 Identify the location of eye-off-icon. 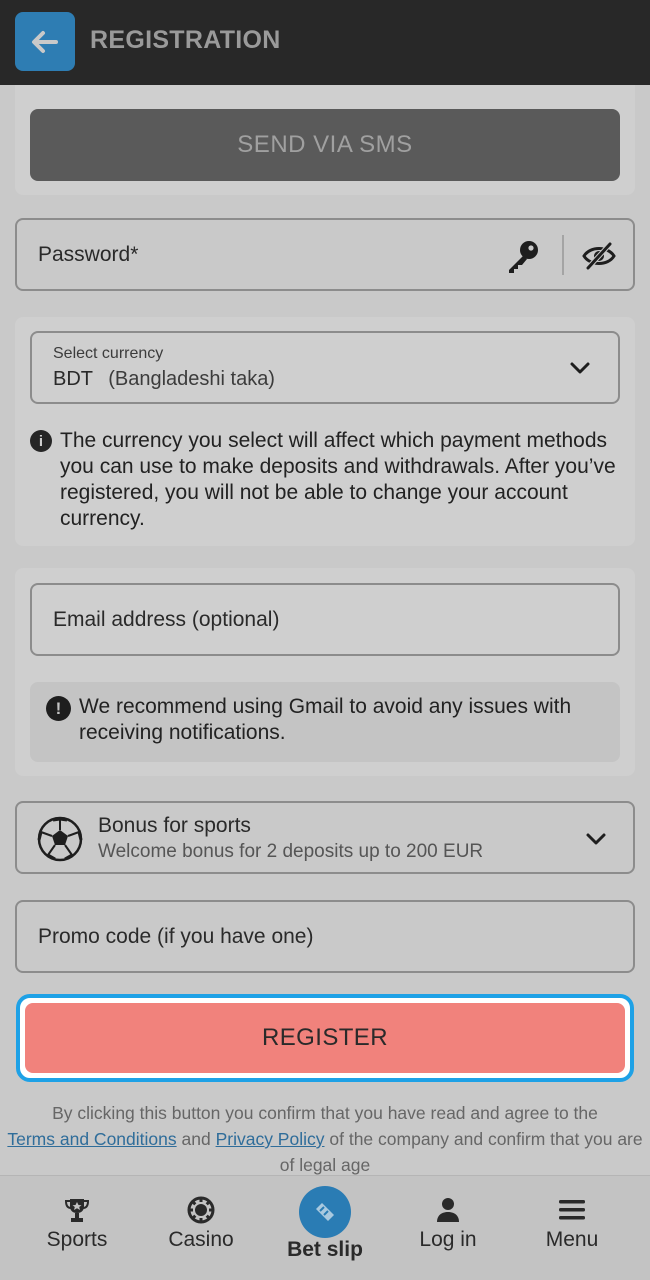
(599, 256).